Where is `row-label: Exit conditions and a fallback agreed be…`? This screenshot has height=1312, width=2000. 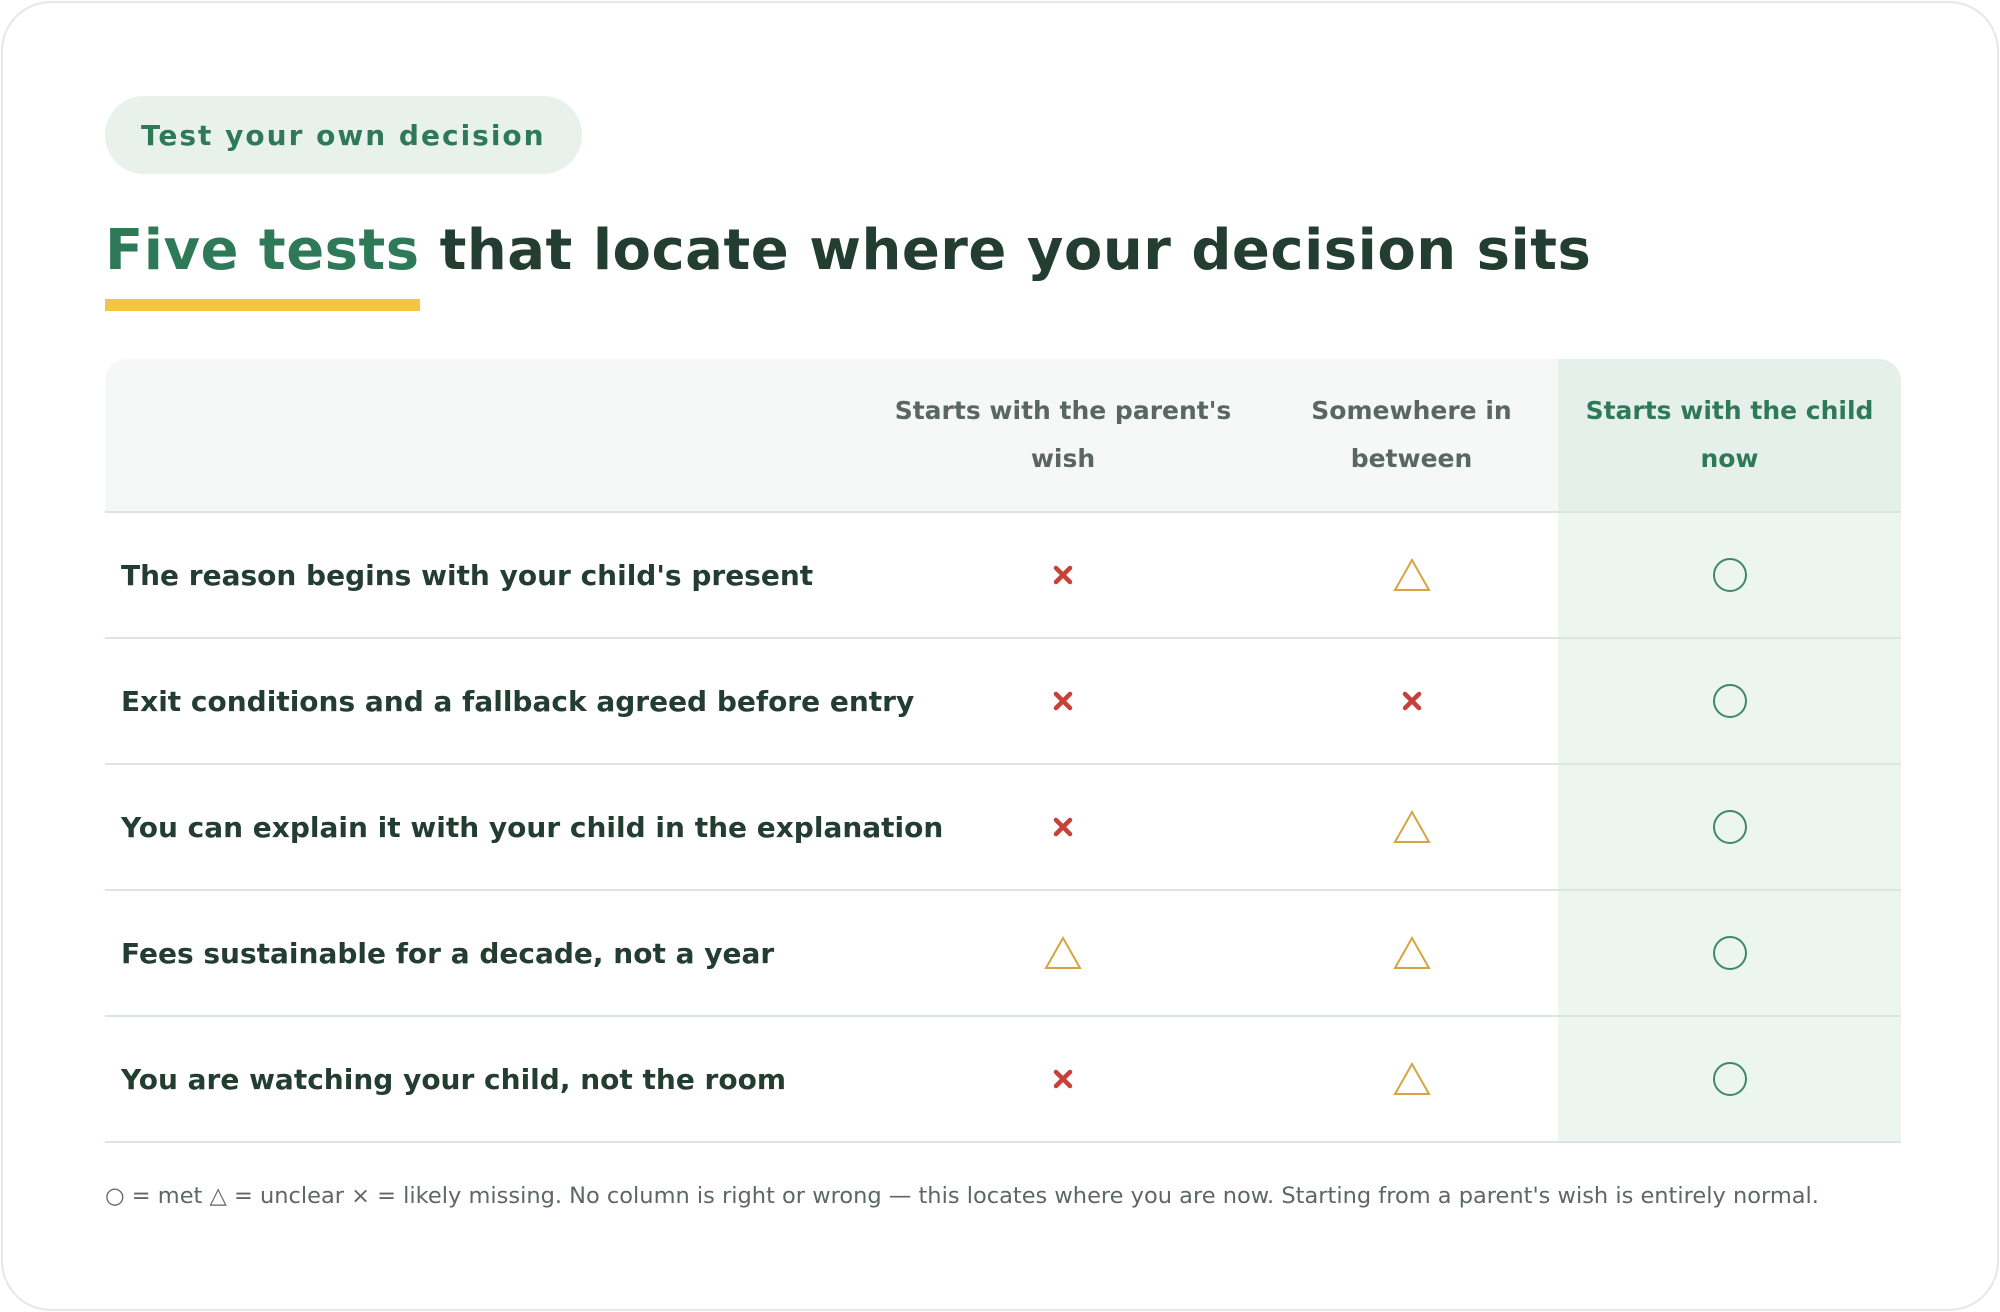
row-label: Exit conditions and a fallback agreed be… is located at coordinates (518, 701).